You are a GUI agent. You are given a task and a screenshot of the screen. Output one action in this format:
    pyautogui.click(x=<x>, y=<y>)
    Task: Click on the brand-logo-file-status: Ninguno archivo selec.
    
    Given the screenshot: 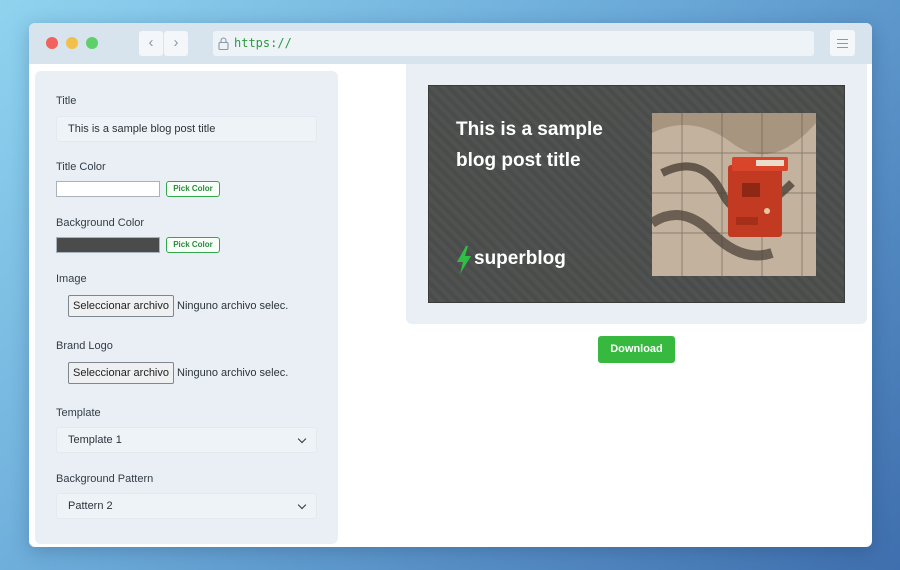 What is the action you would take?
    pyautogui.click(x=233, y=373)
    